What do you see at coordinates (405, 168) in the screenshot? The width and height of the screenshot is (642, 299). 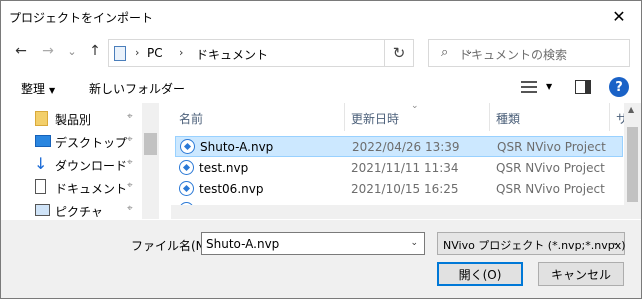 I see `file-date: 2021/11/11 11:34` at bounding box center [405, 168].